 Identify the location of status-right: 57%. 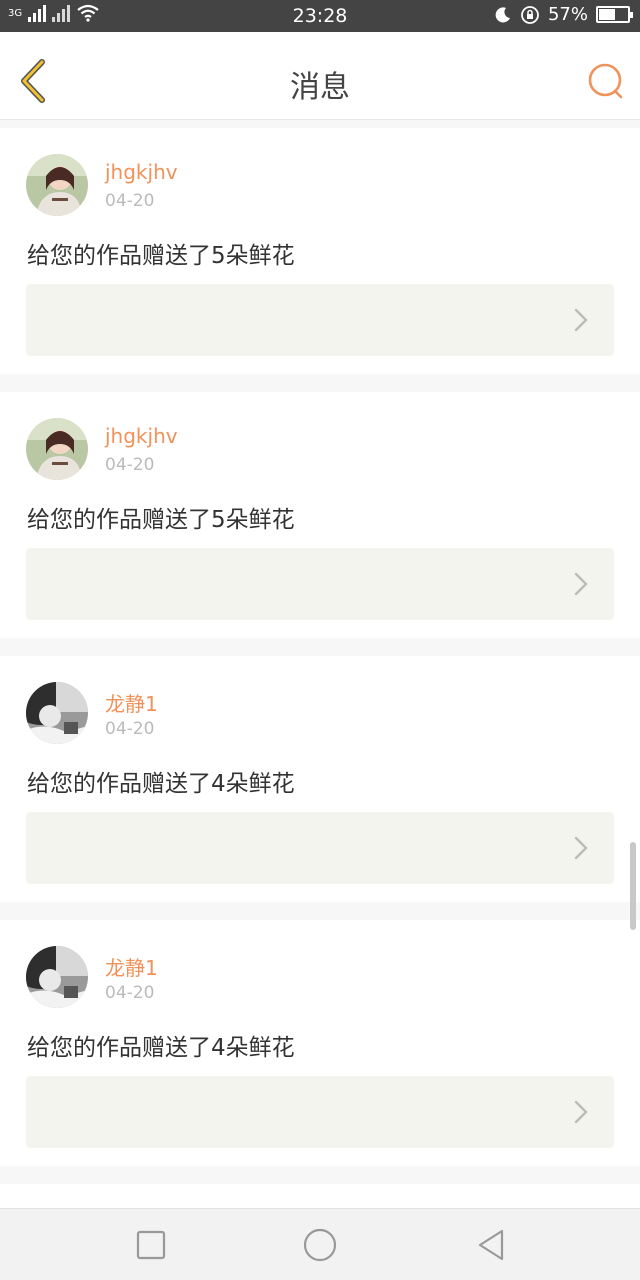
(563, 14).